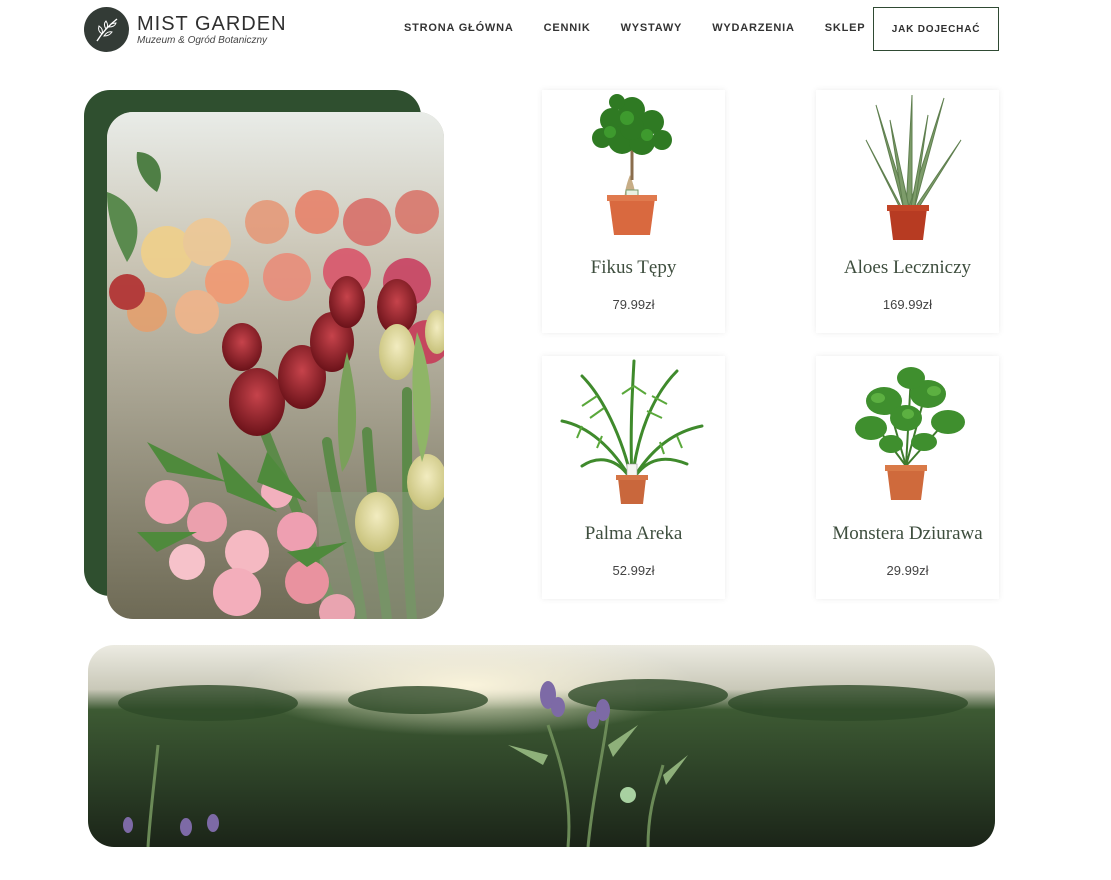  I want to click on product-card-areca-palm: Palma Areka 52.99zł, so click(633, 477).